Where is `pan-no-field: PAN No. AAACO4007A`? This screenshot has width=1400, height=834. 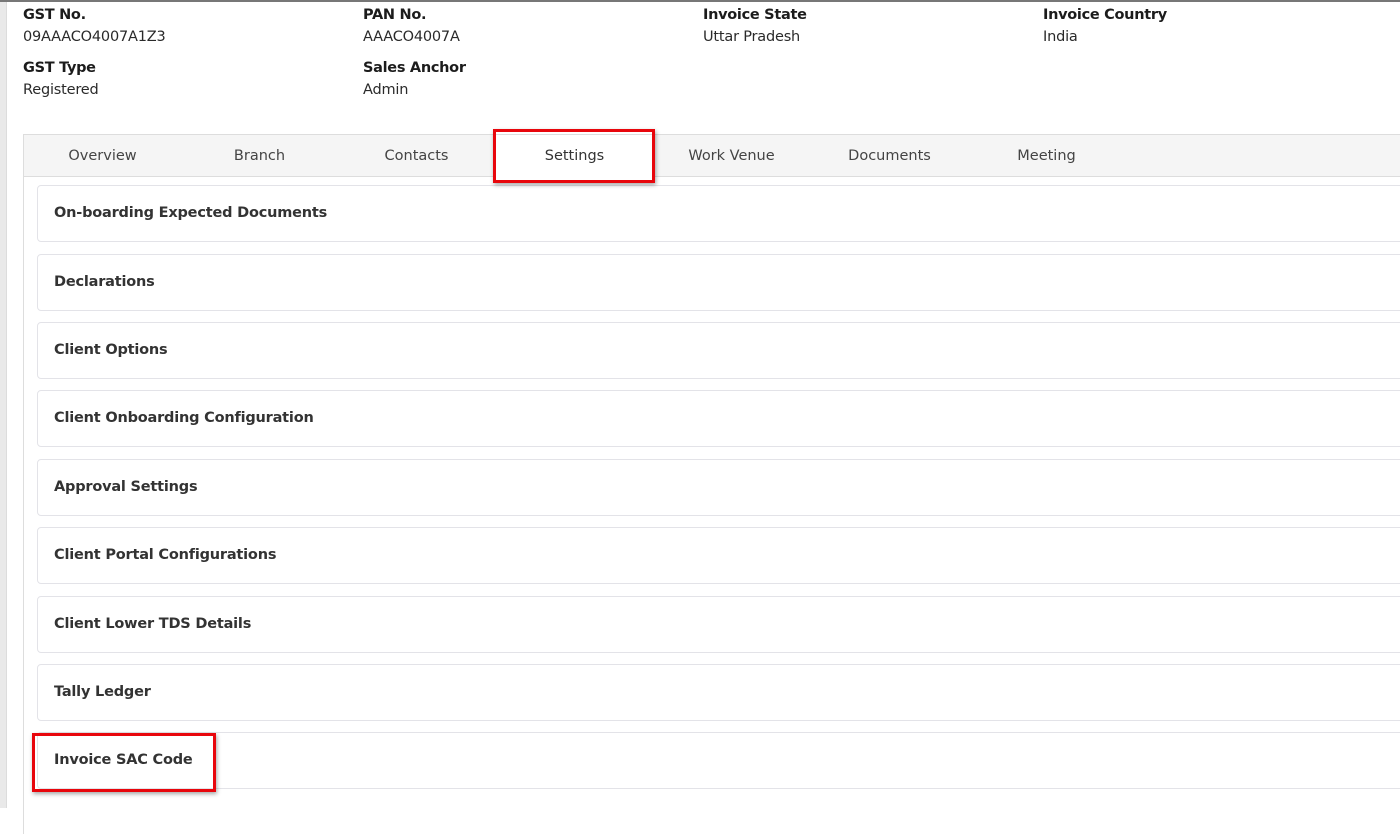 pan-no-field: PAN No. AAACO4007A is located at coordinates (411, 26).